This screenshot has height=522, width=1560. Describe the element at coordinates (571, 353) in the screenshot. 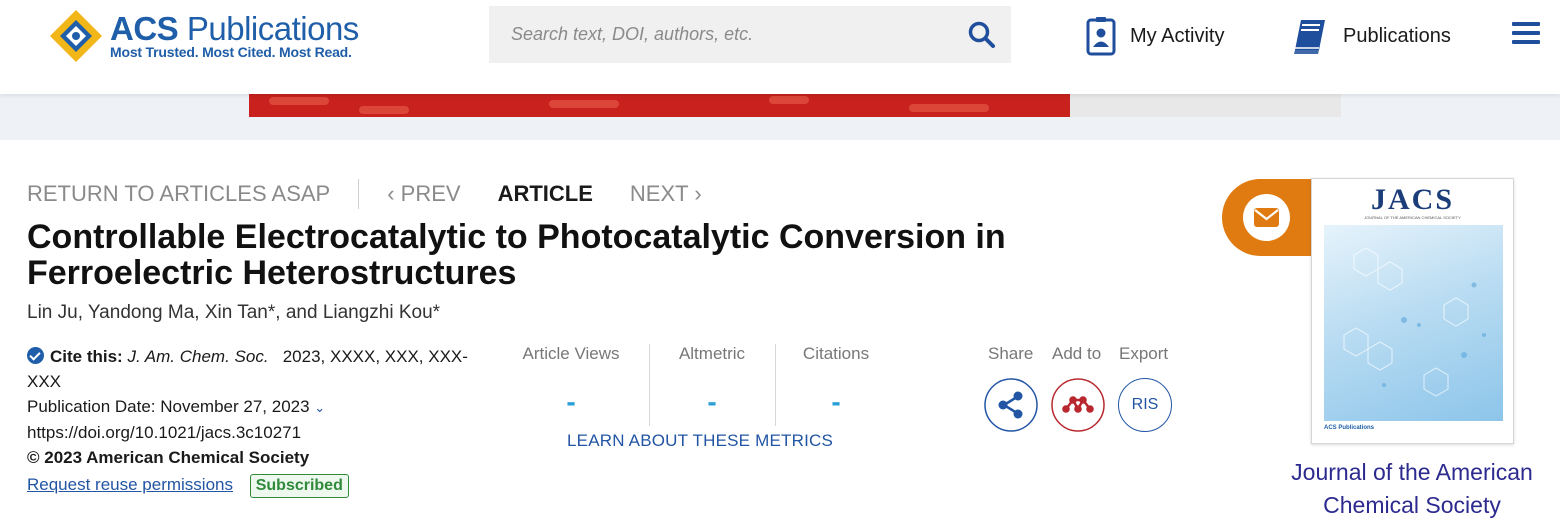

I see `metric-label: Article Views` at that location.